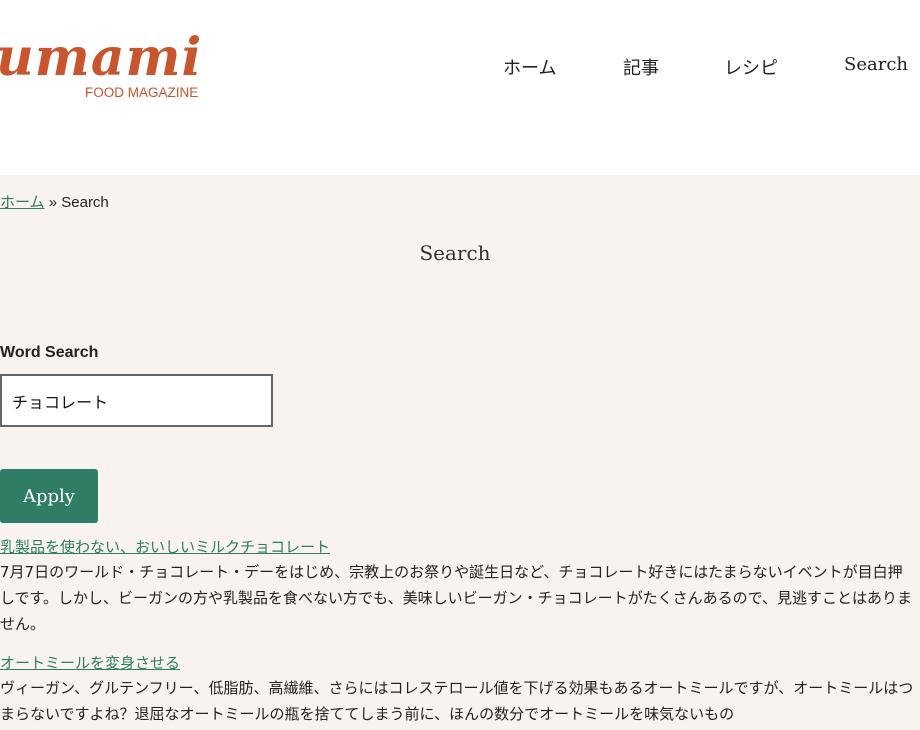 The height and width of the screenshot is (730, 920). Describe the element at coordinates (90, 663) in the screenshot. I see `result-title-link: オートミールを変身させる` at that location.